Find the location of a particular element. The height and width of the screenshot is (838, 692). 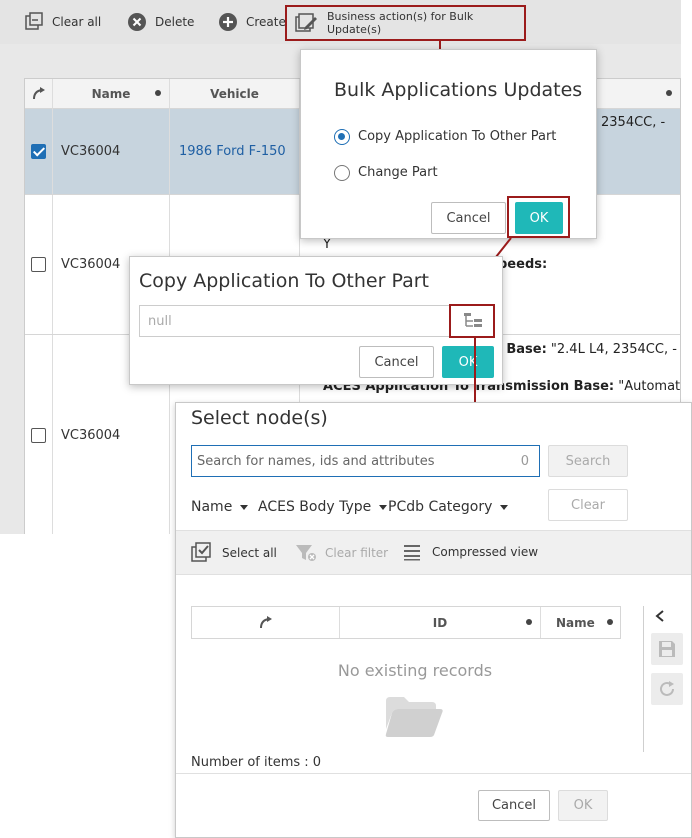

tree-picker-icon is located at coordinates (473, 320).